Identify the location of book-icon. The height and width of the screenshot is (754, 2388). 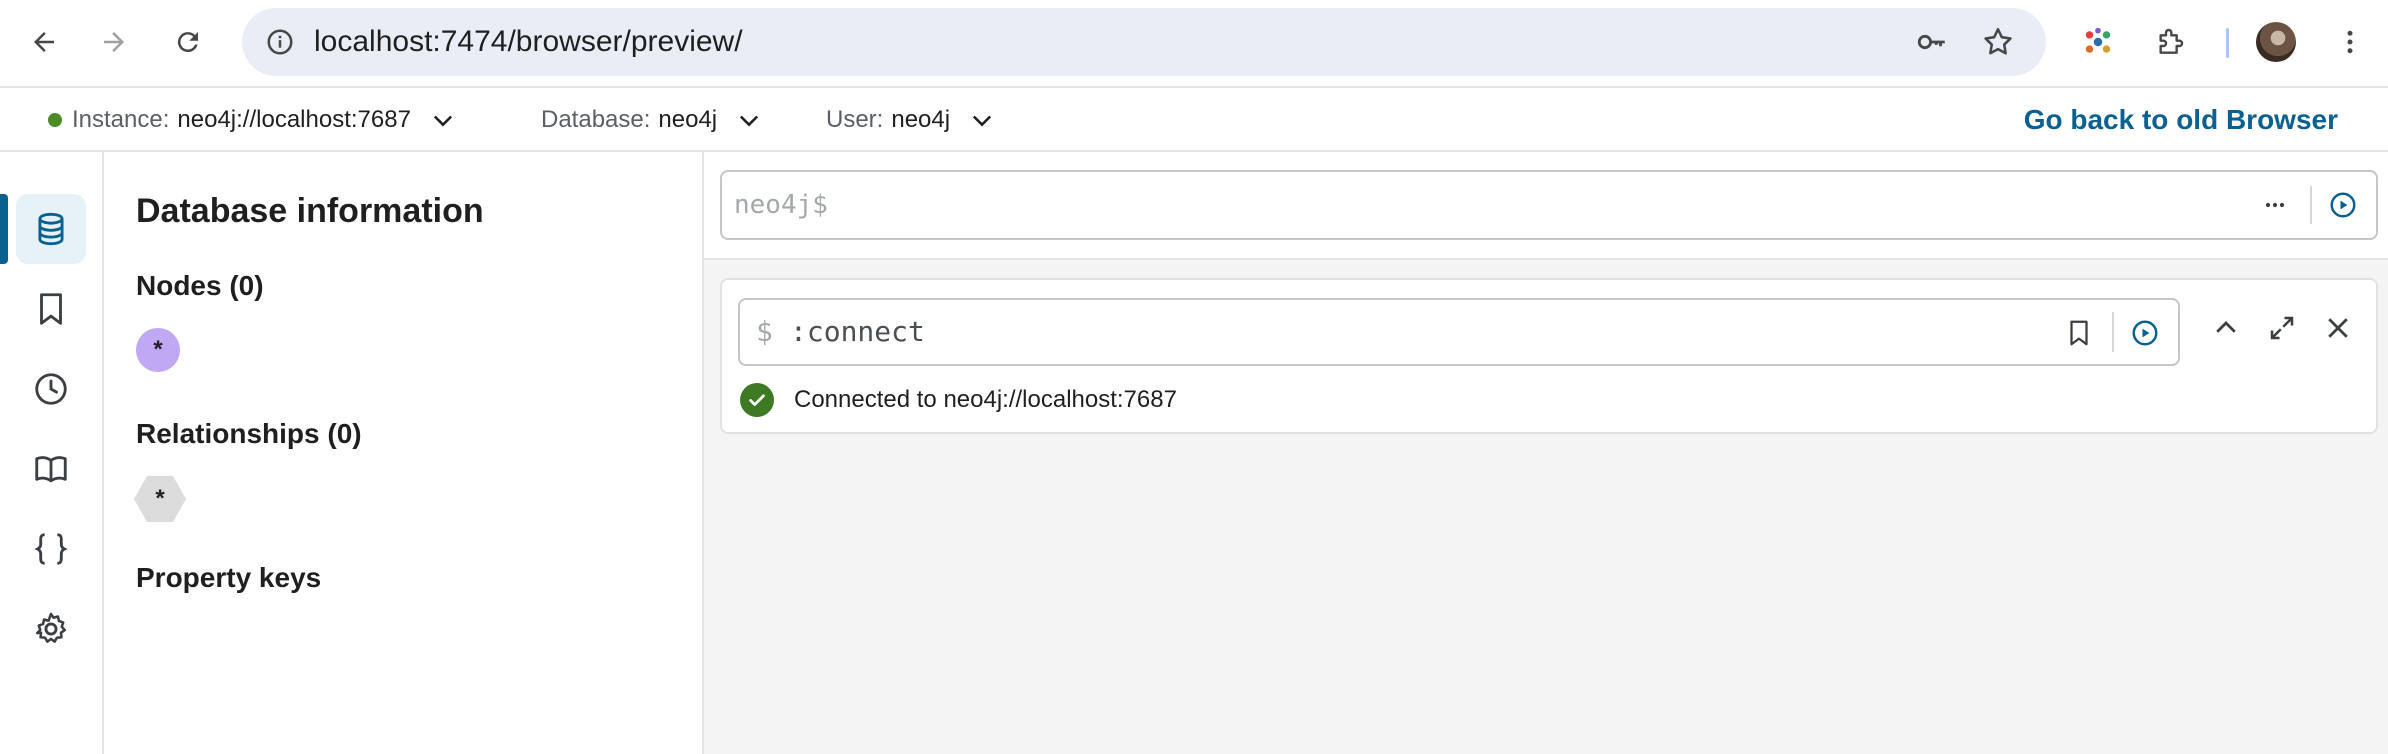
(51, 469).